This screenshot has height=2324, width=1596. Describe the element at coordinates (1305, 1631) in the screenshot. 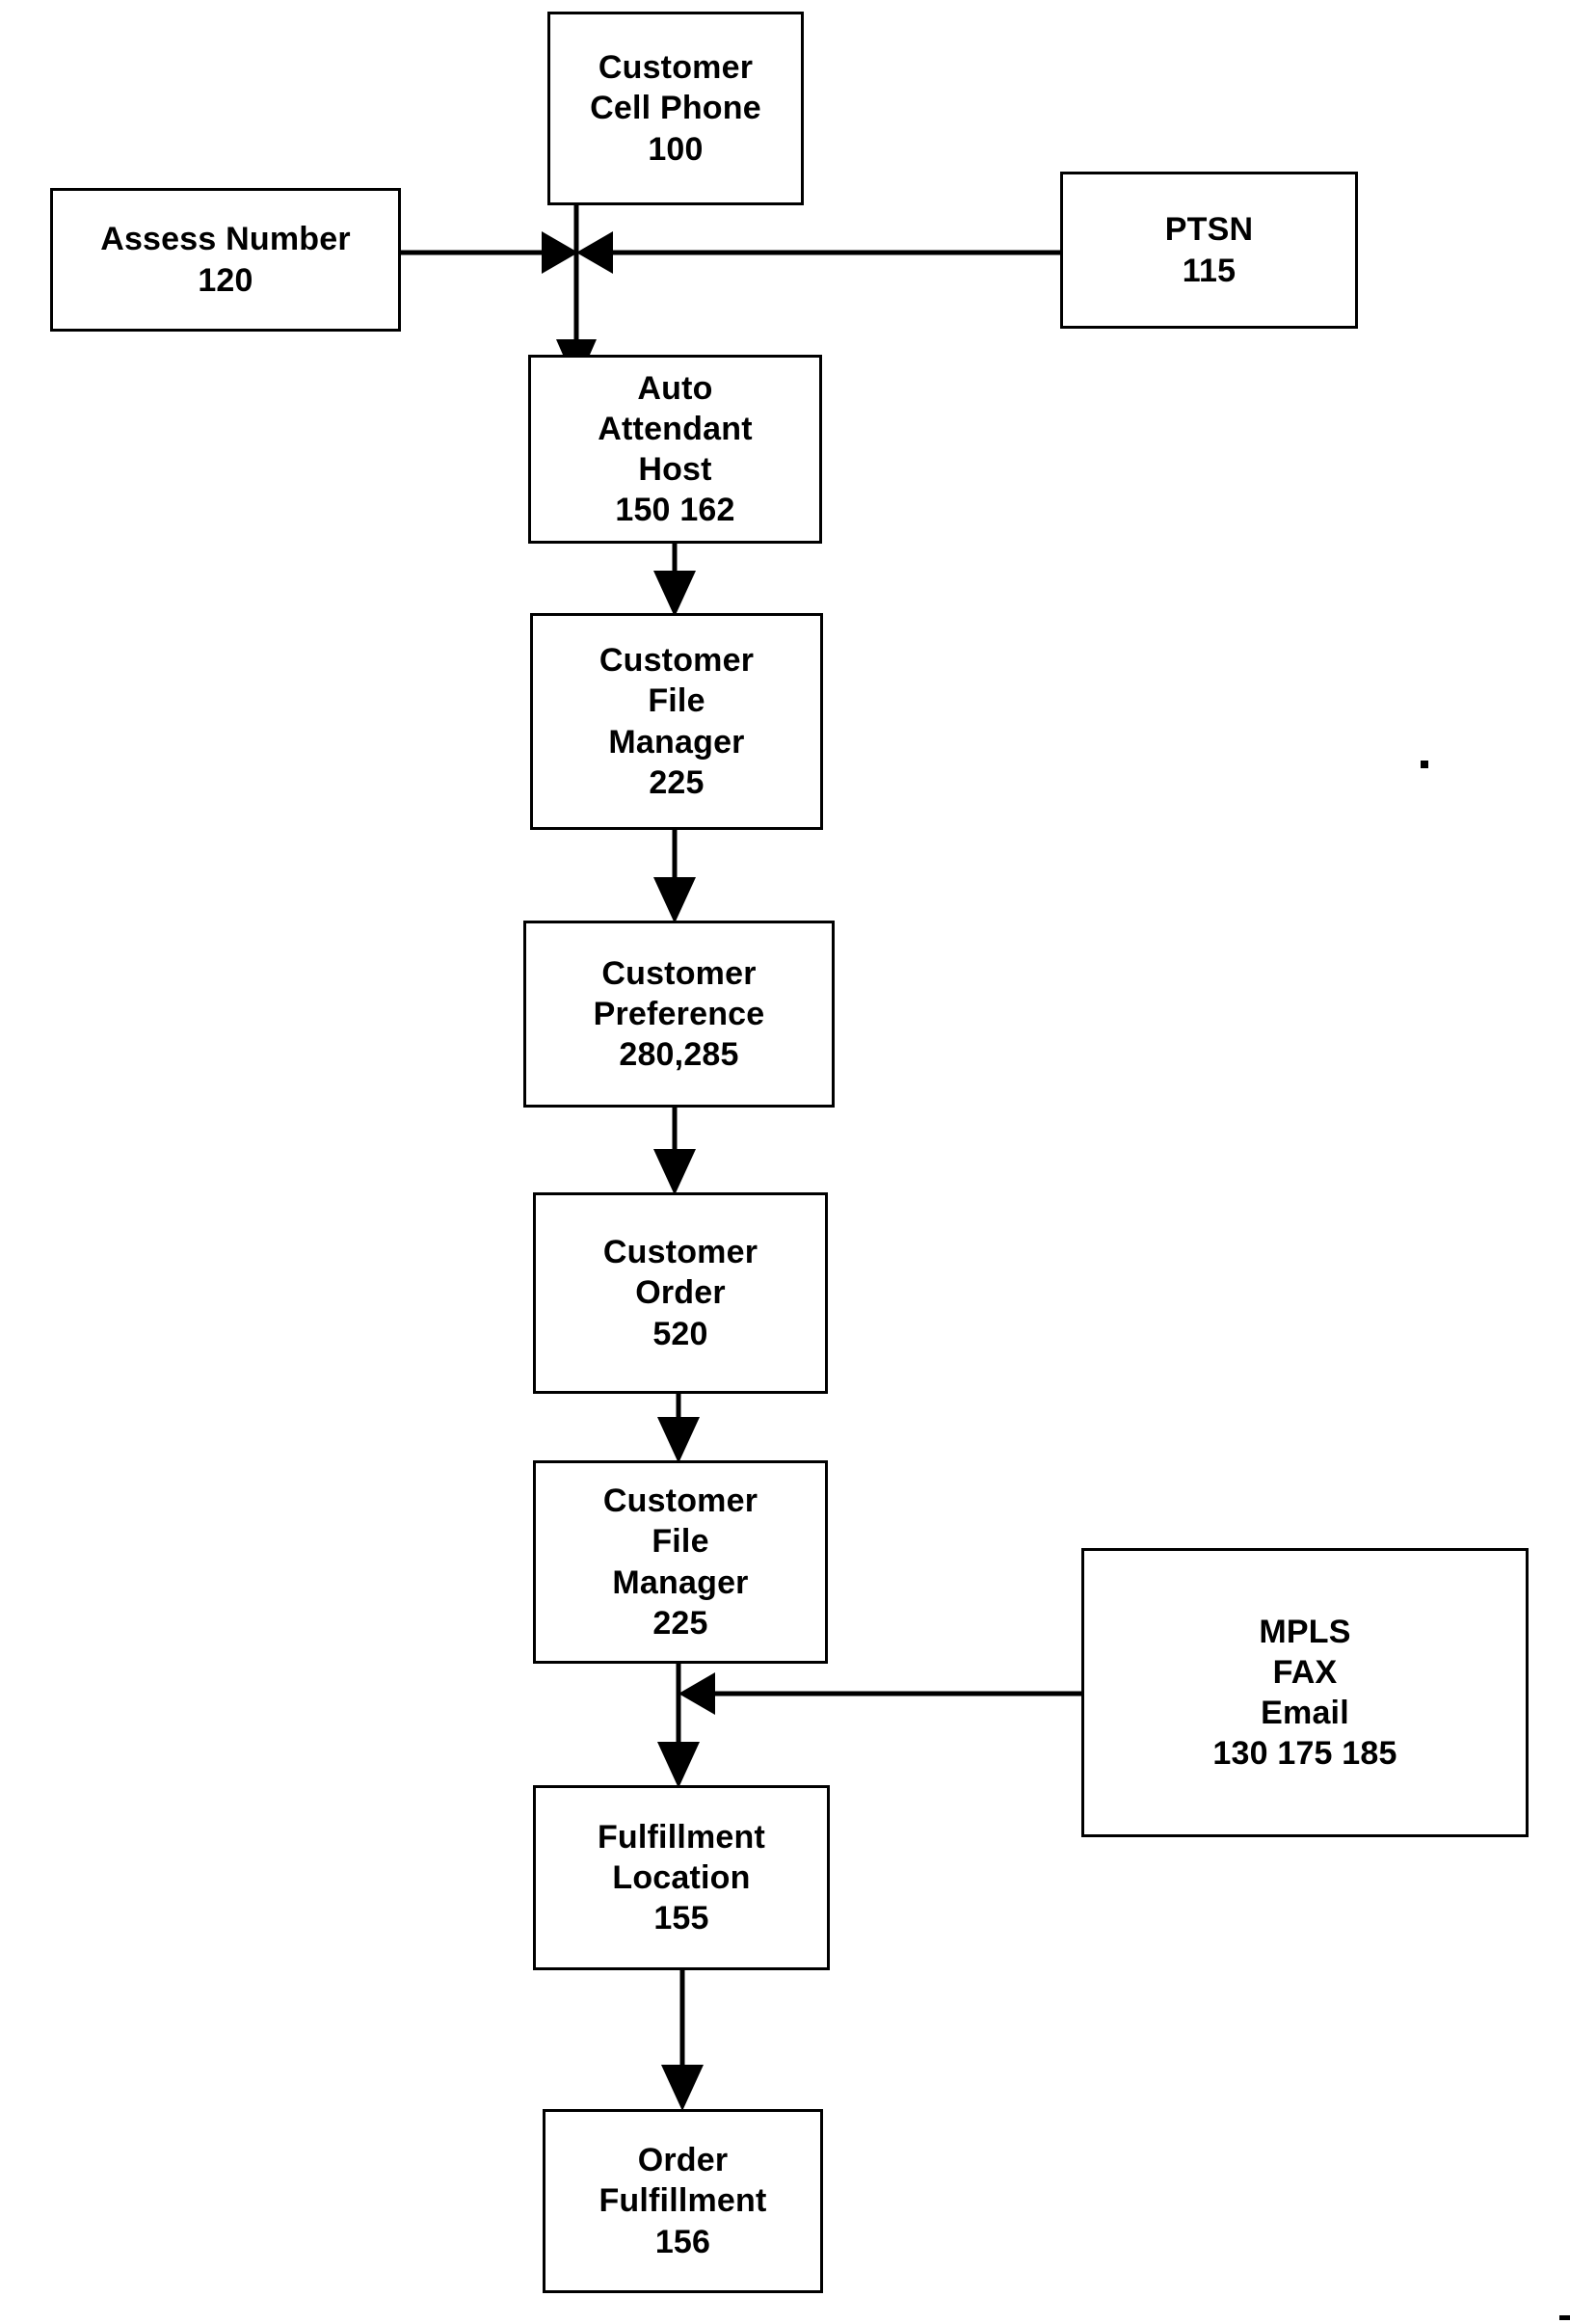

I see `node-label-line: MPLS` at that location.